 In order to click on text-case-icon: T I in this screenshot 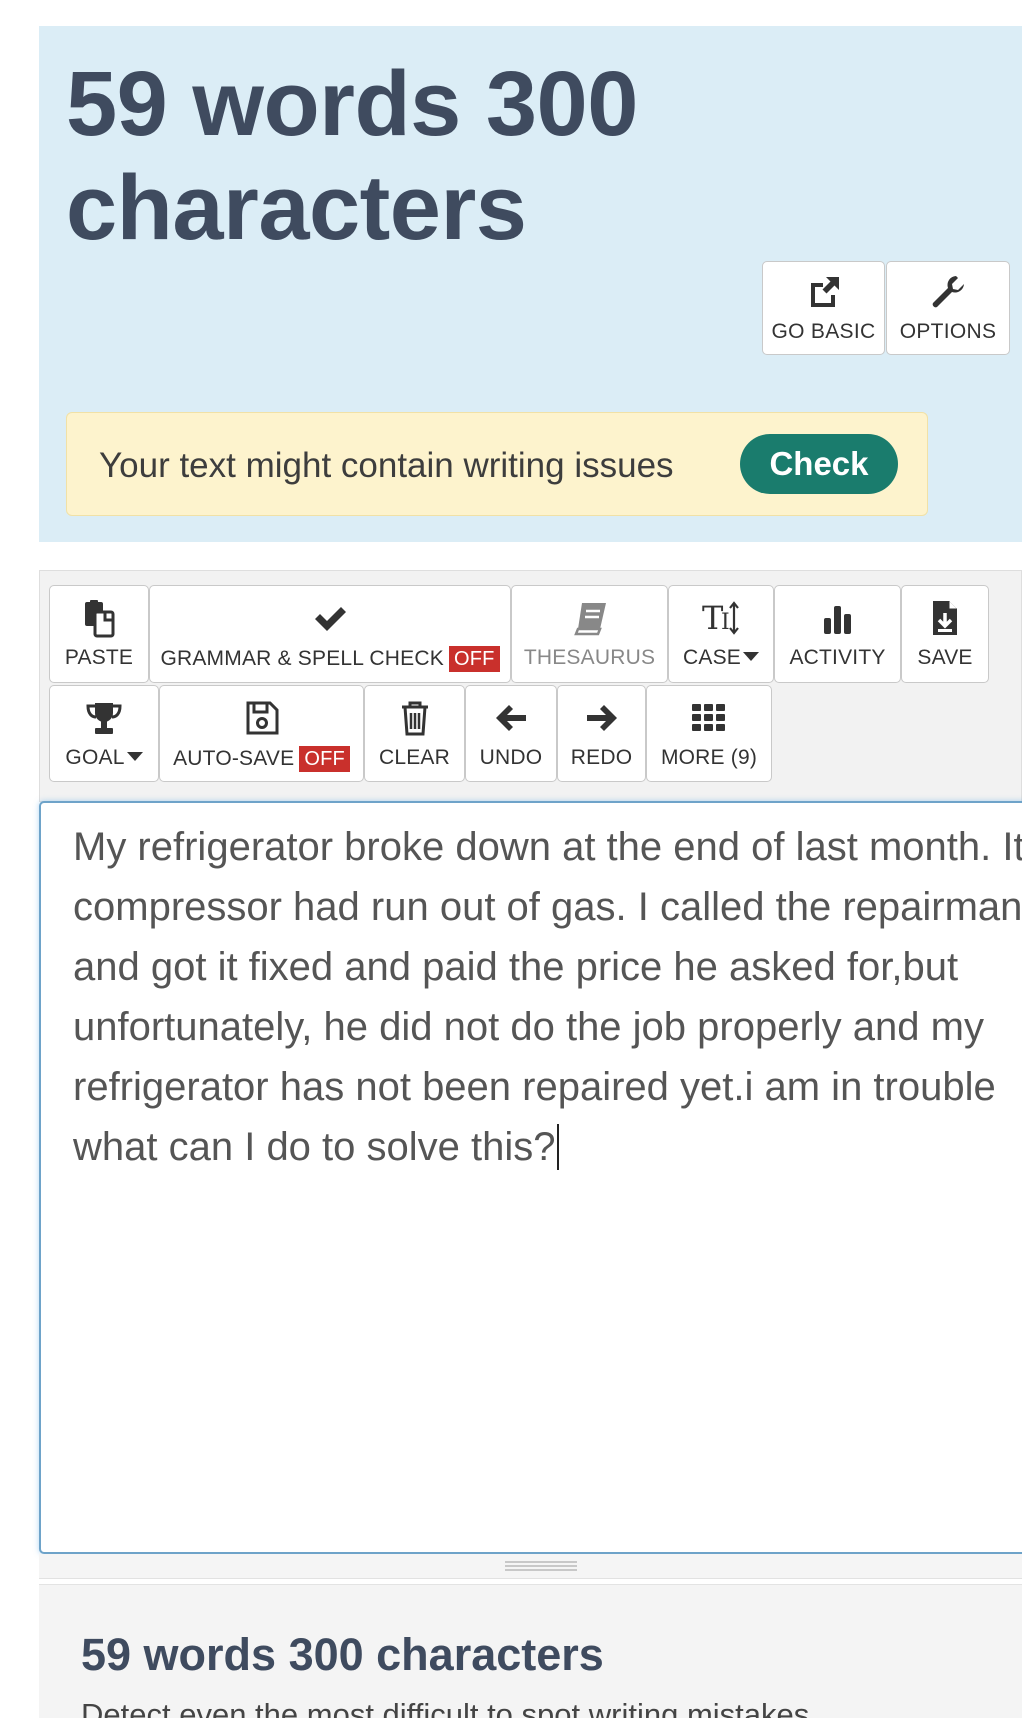, I will do `click(720, 618)`.